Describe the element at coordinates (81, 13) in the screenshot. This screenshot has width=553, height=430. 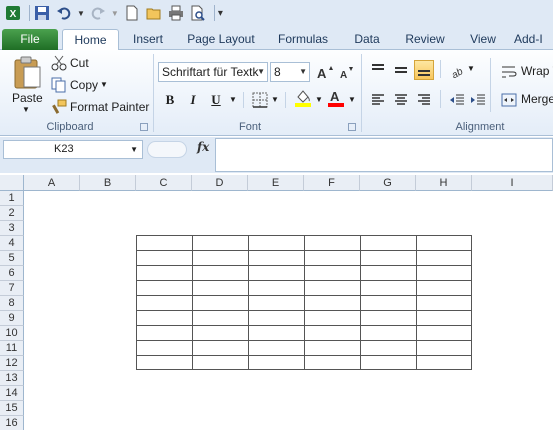
I see `undo-dropdown-icon: ▼` at that location.